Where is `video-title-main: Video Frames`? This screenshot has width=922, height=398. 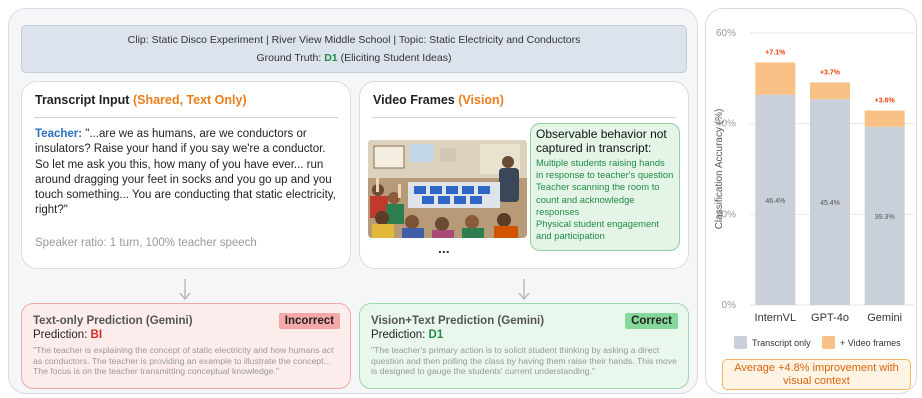 video-title-main: Video Frames is located at coordinates (414, 100).